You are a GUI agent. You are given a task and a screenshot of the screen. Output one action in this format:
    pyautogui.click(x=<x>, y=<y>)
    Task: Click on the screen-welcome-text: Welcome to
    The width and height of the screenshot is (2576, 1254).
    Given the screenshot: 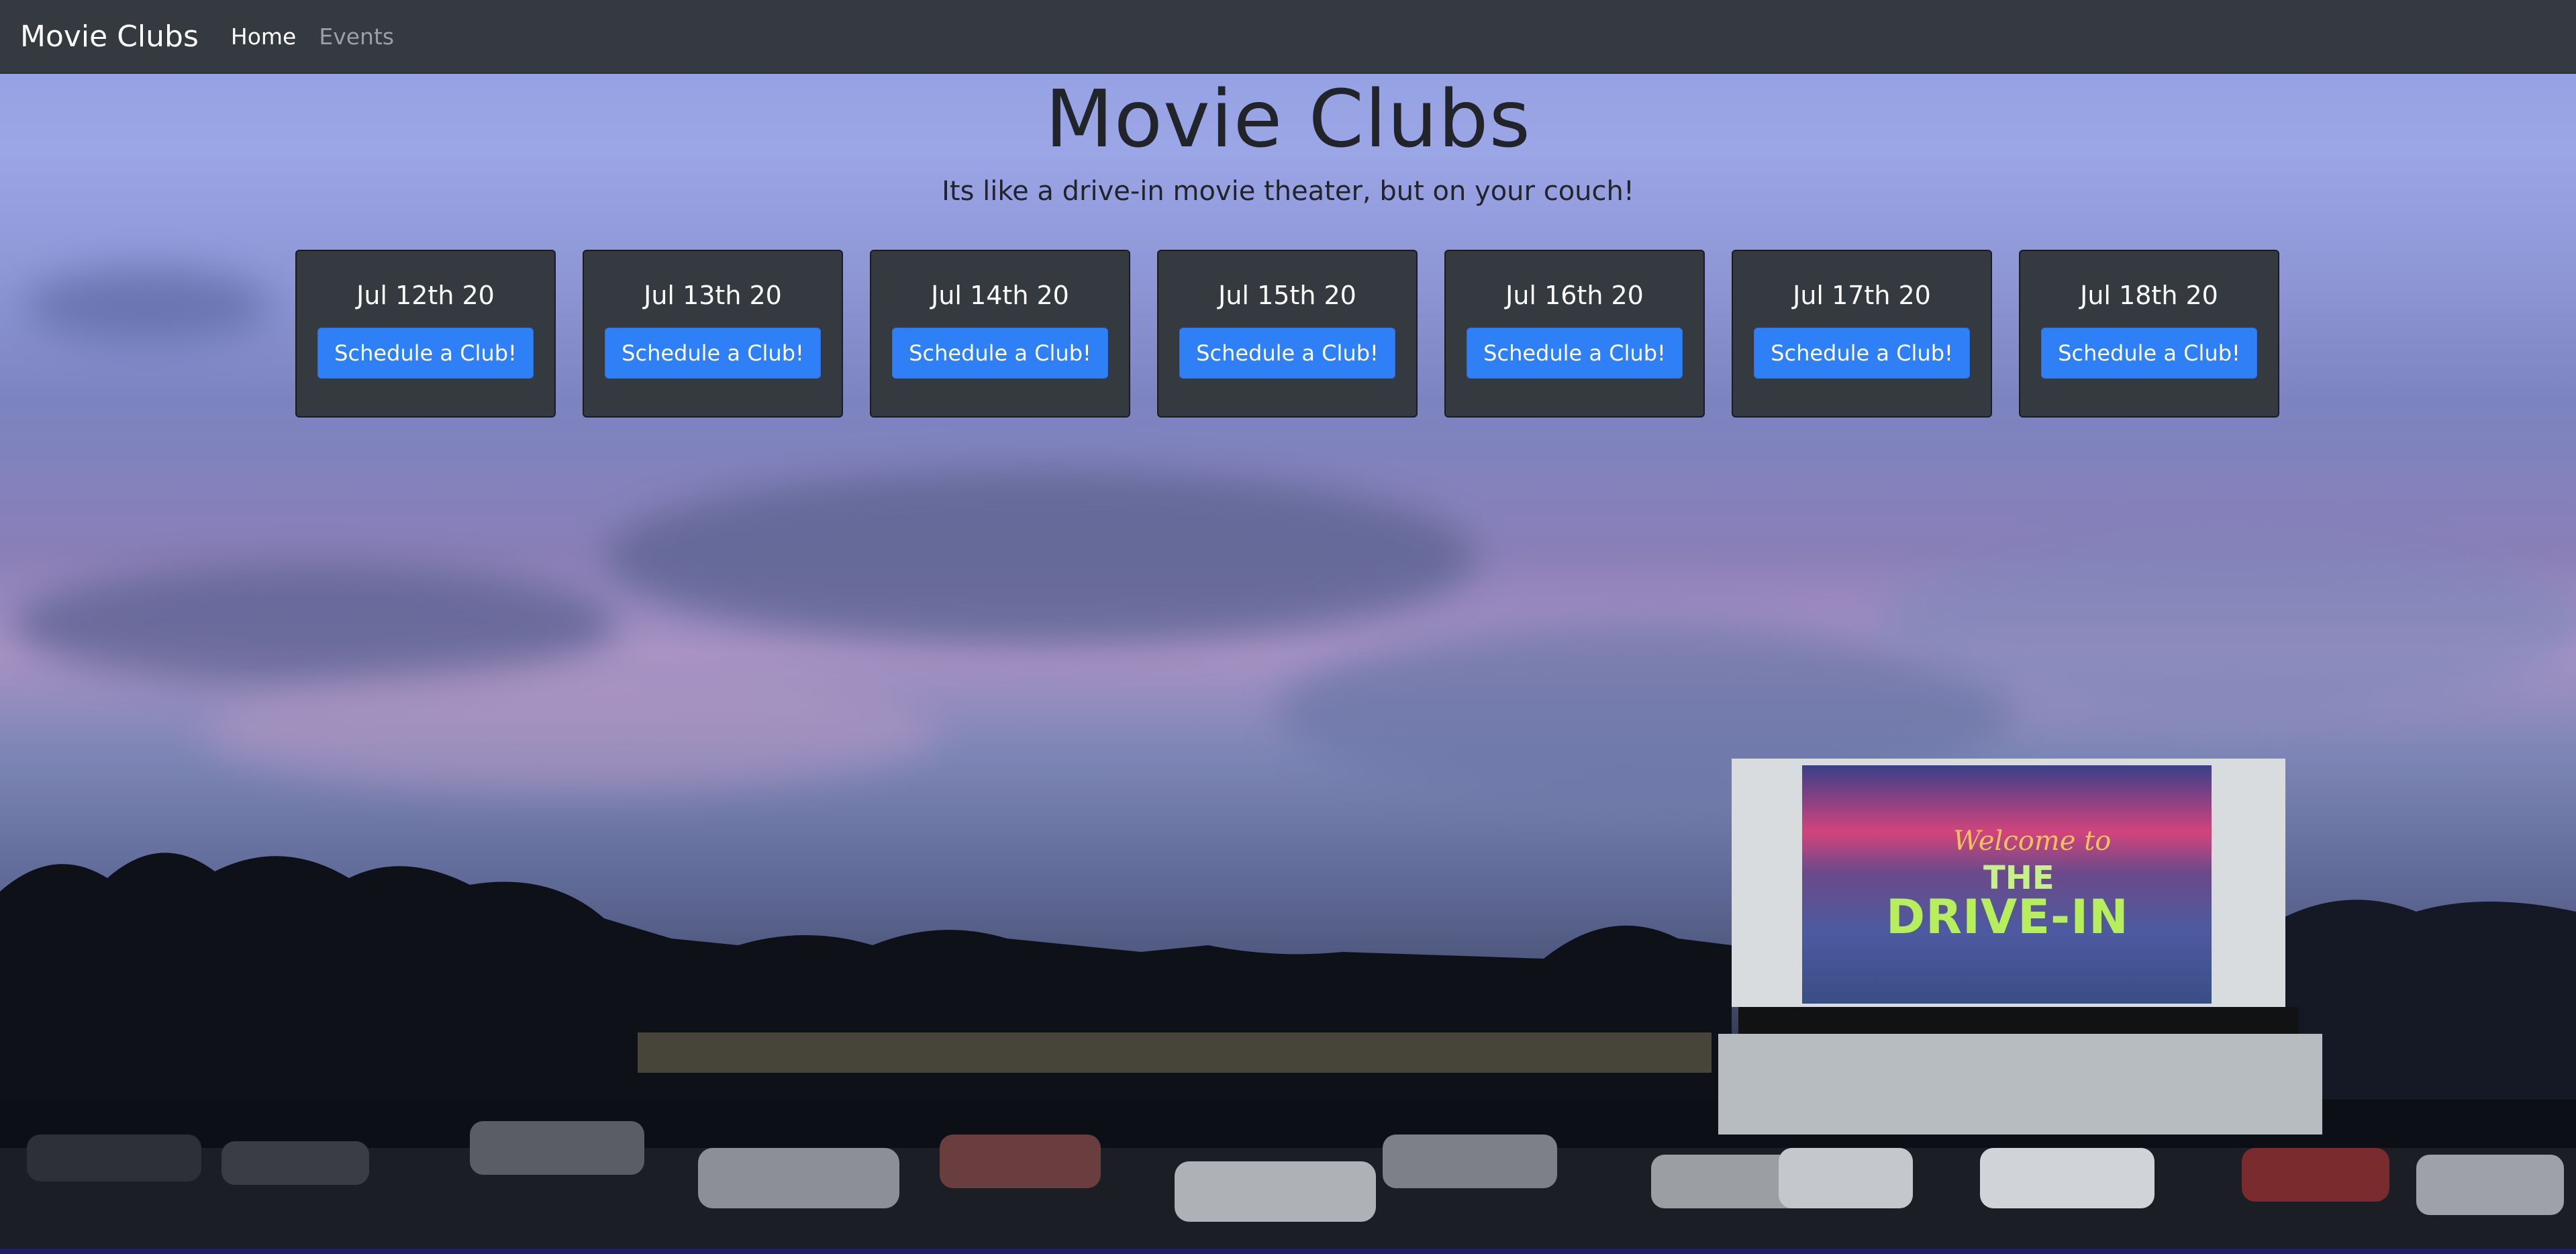 What is the action you would take?
    pyautogui.click(x=2032, y=841)
    